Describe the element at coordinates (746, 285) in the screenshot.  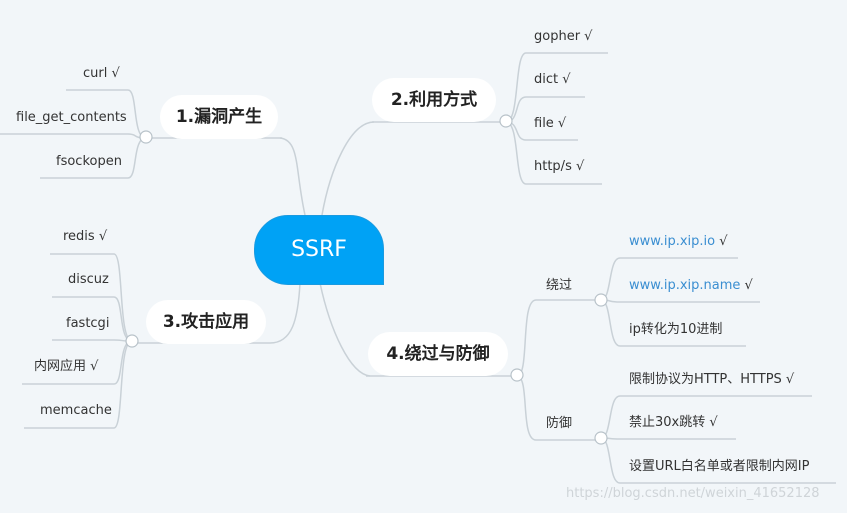
I see `xip-name-check: √` at that location.